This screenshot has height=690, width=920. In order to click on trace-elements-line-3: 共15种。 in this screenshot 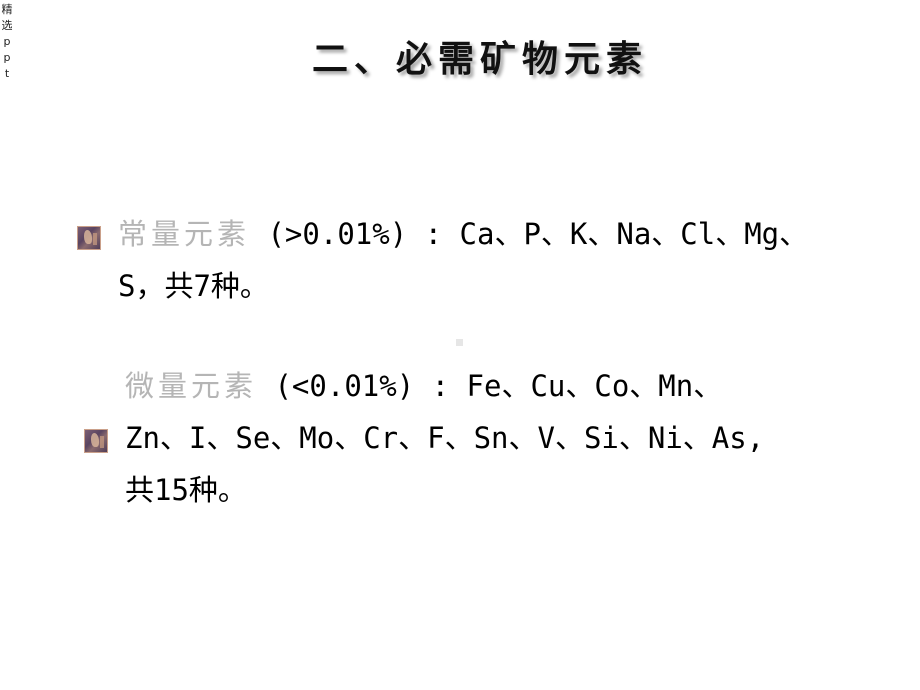, I will do `click(186, 490)`.